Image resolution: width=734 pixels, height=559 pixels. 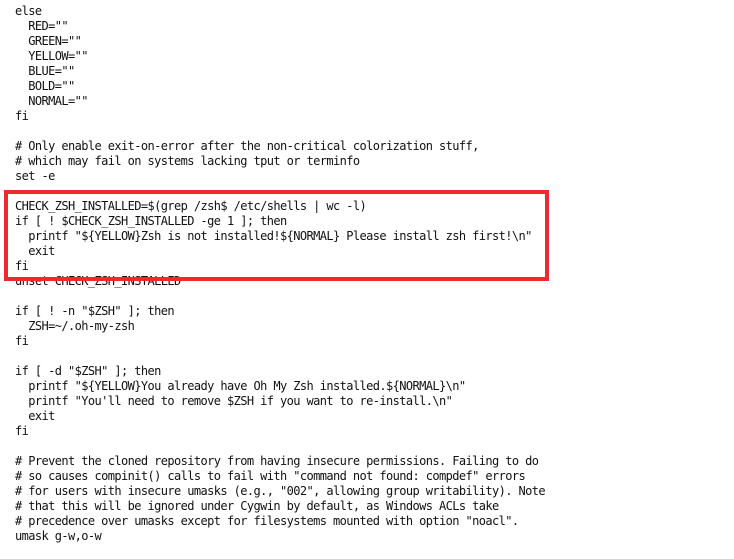 I want to click on code-line: if [ ! -n "$ZSH" ]; then, so click(x=95, y=311).